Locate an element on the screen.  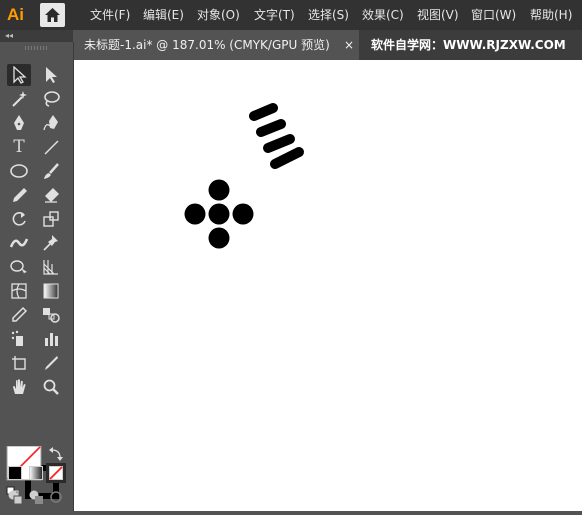
paintbrush-icon is located at coordinates (51, 171).